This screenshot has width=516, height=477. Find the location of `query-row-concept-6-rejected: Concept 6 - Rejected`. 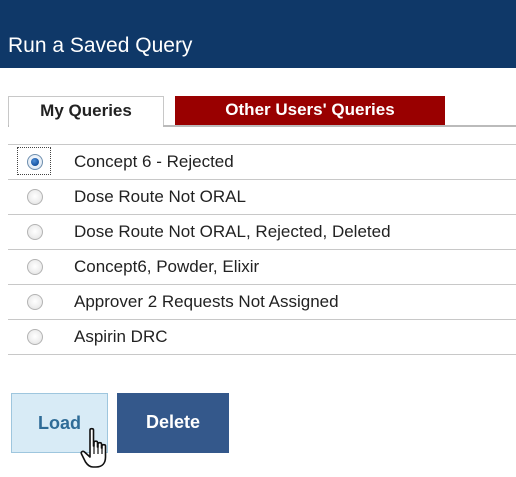

query-row-concept-6-rejected: Concept 6 - Rejected is located at coordinates (262, 162).